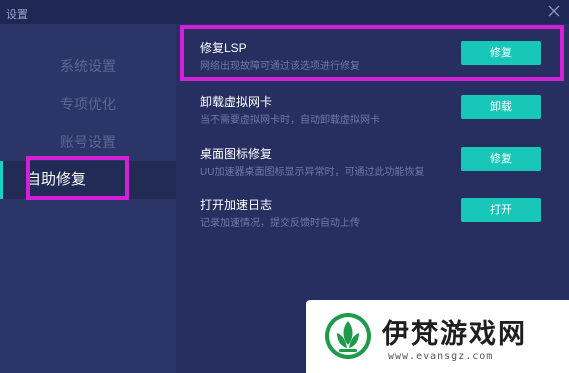  Describe the element at coordinates (372, 159) in the screenshot. I see `repair-row-desktop-icon: 桌面图标修复 UU加速器桌面图标显示异常时，可通过此功能恢复 修复` at that location.